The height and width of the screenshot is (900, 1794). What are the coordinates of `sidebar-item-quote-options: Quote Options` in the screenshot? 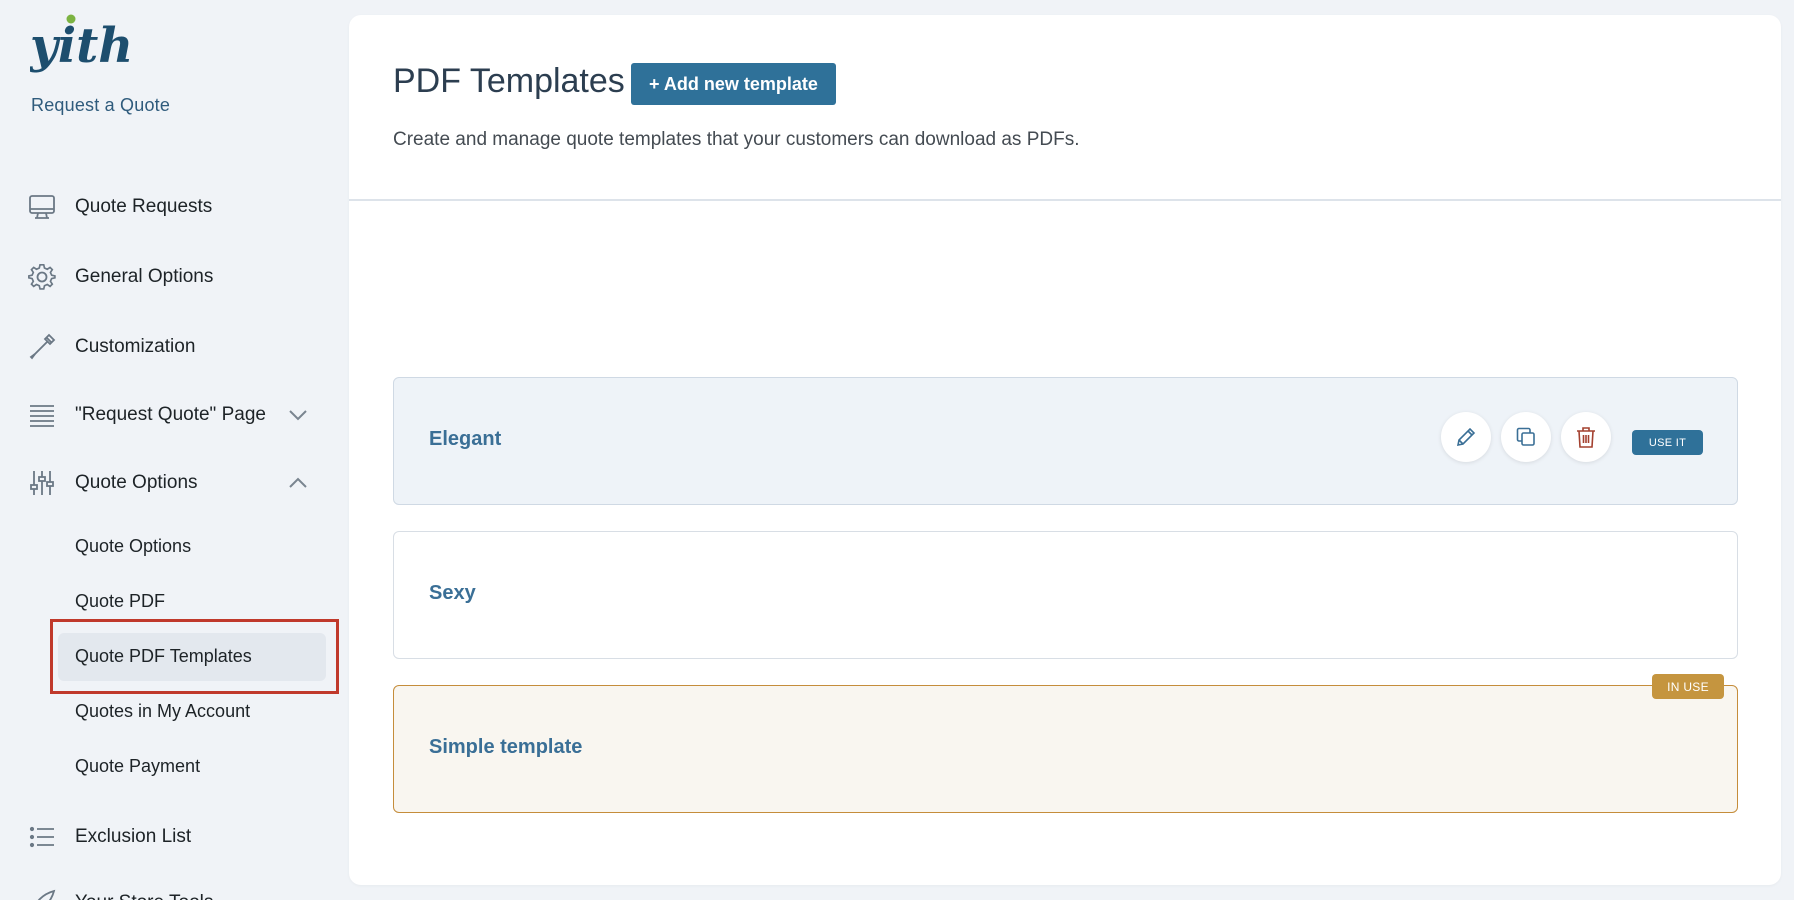 It's located at (174, 483).